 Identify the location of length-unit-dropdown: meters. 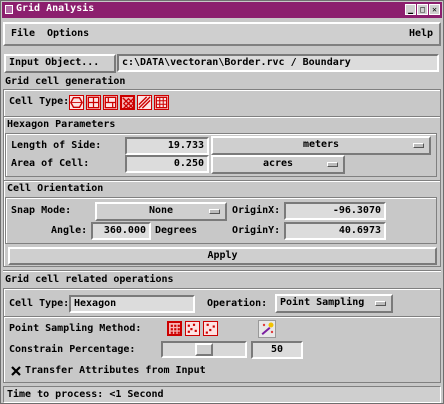
(321, 145).